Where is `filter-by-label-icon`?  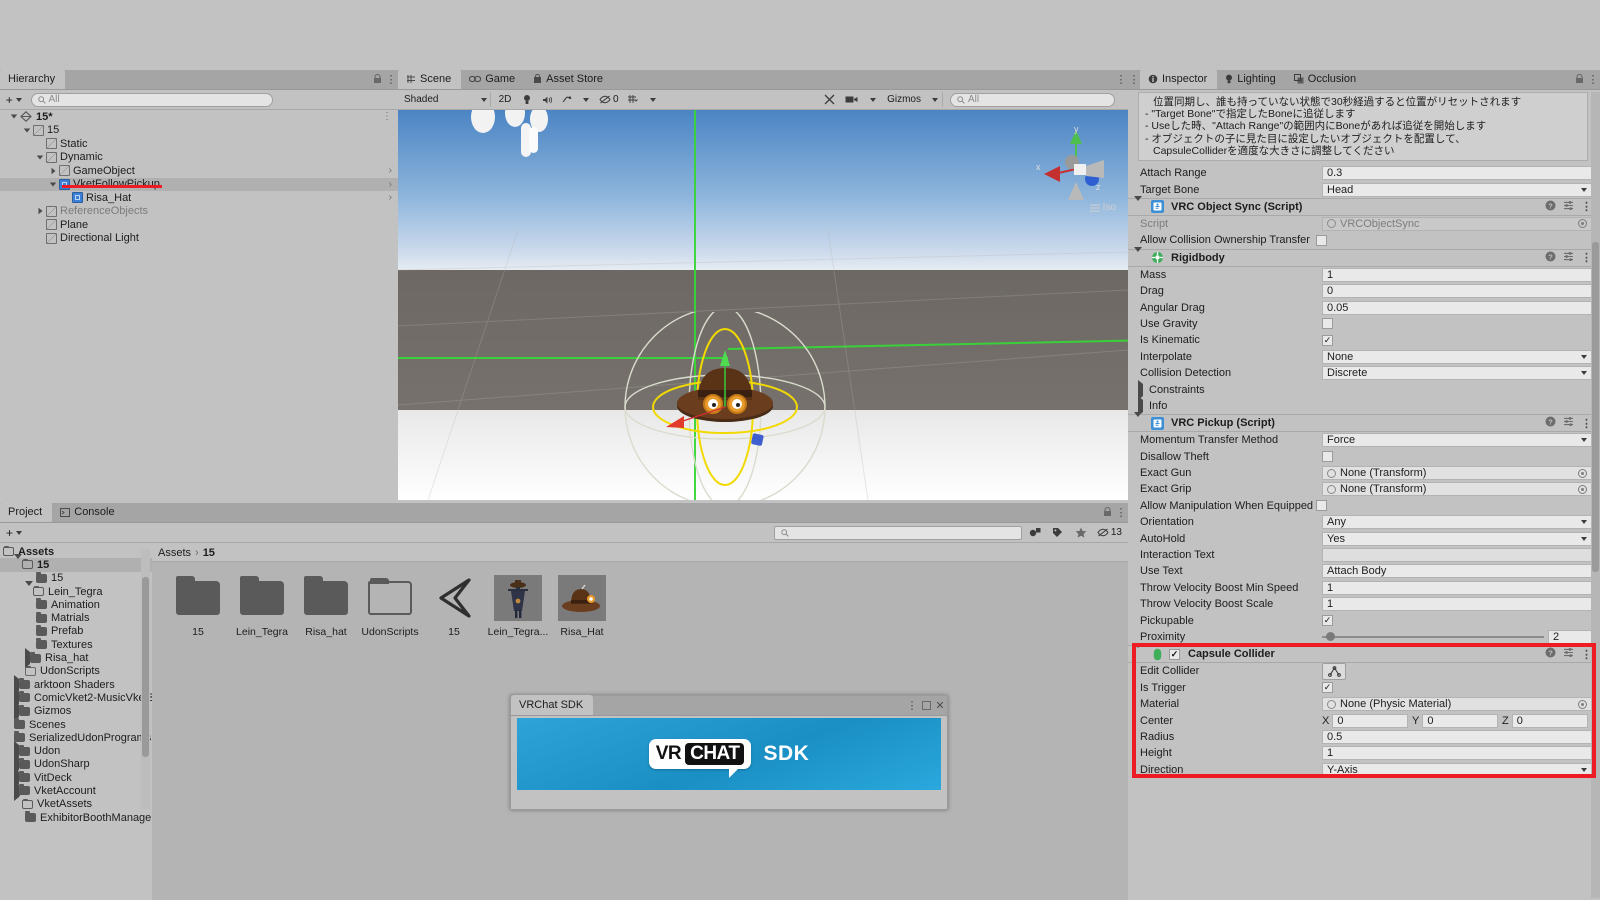 filter-by-label-icon is located at coordinates (1057, 532).